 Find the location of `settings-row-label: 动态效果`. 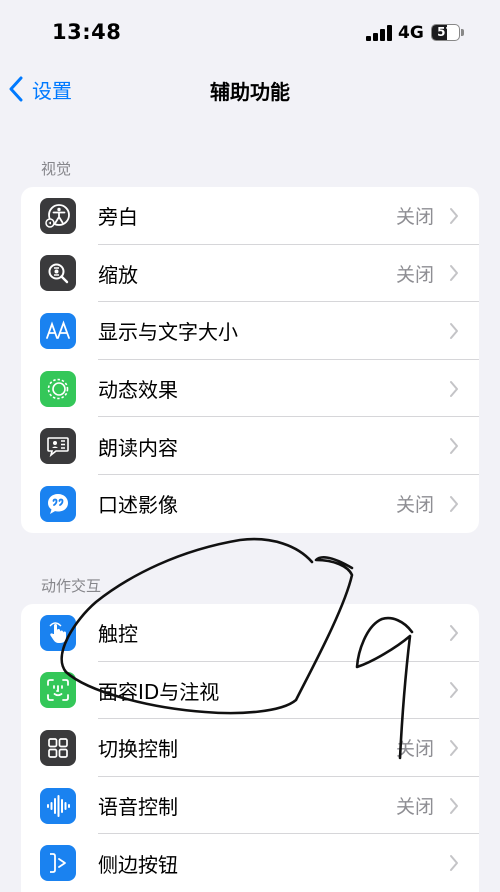

settings-row-label: 动态效果 is located at coordinates (138, 390).